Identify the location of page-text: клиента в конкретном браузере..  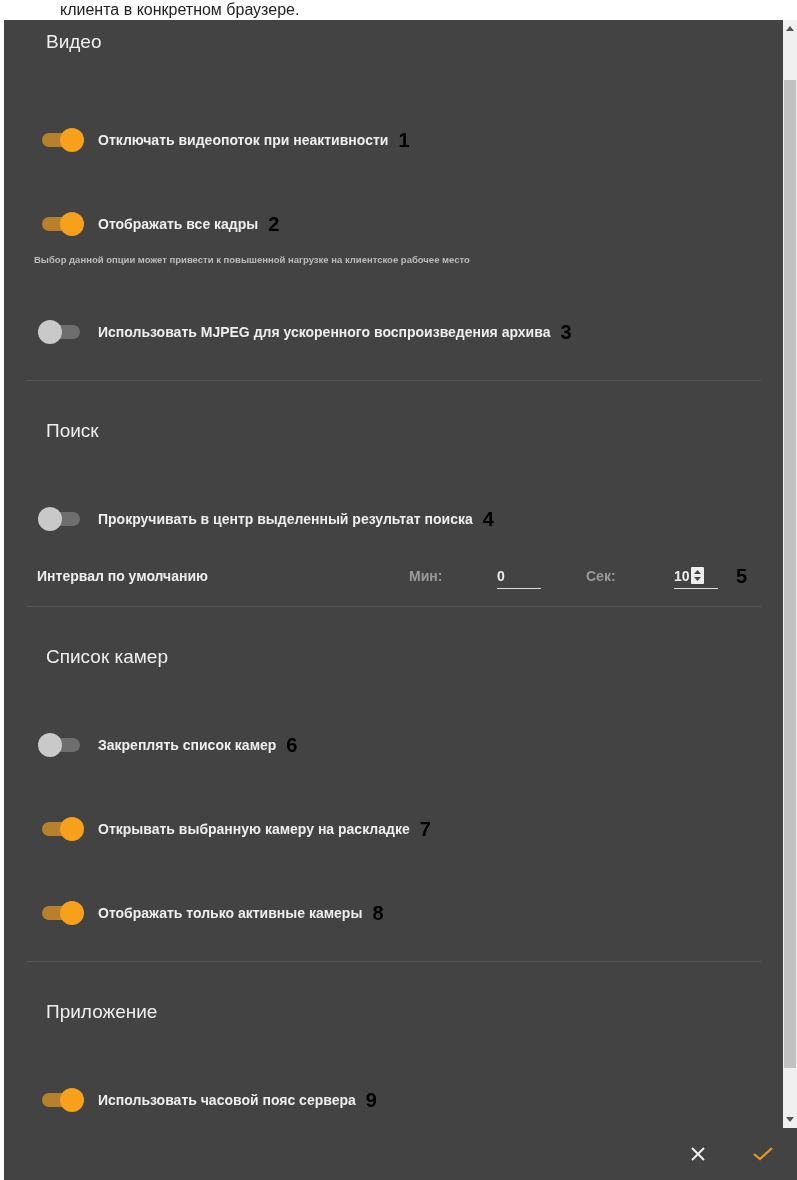
(180, 9).